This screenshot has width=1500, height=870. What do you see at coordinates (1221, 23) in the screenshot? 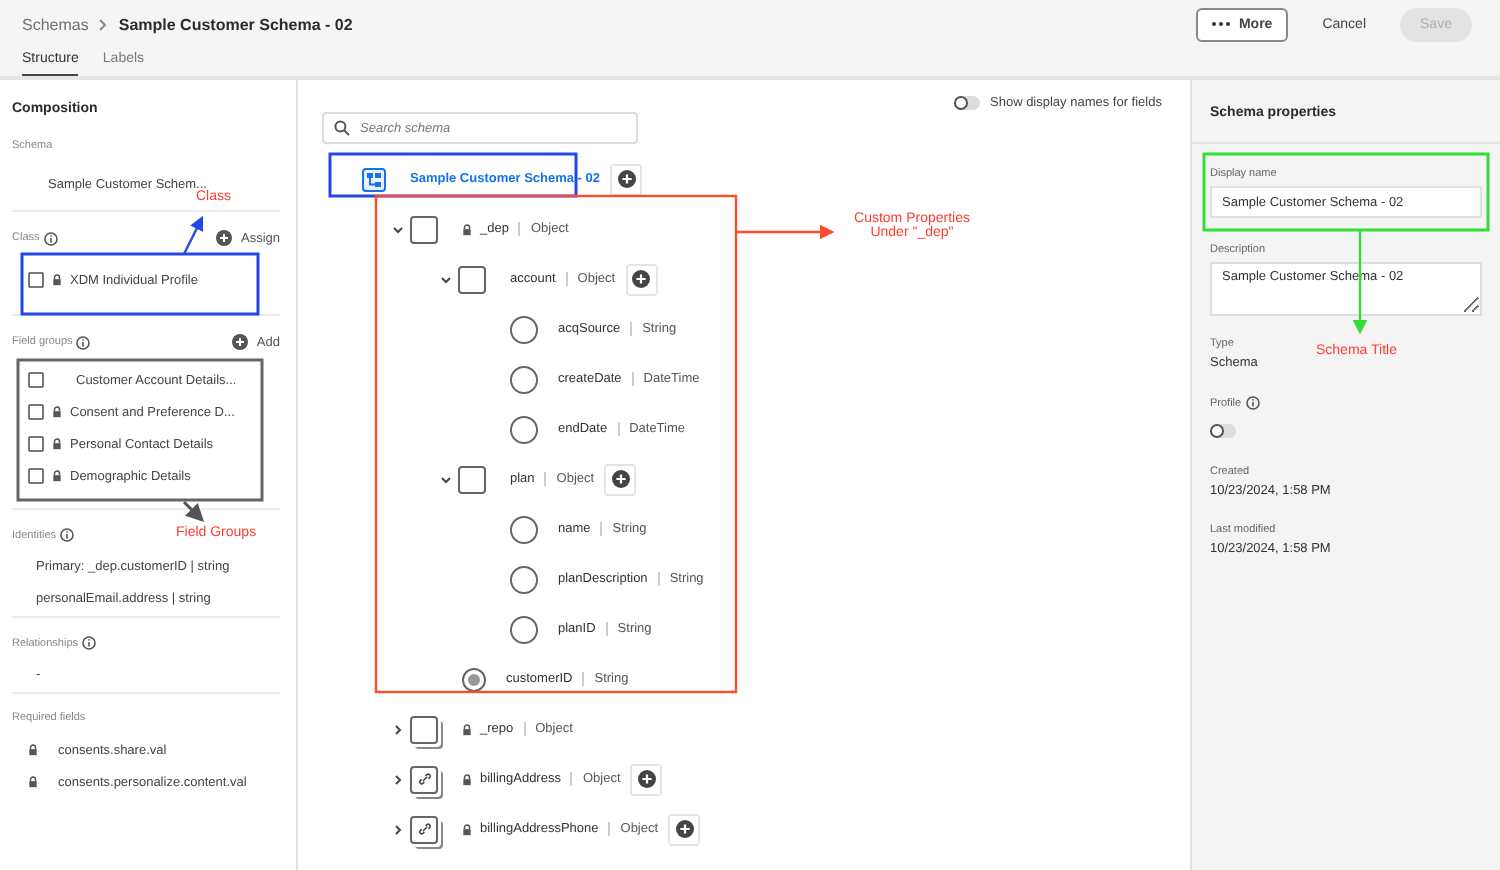
I see `more-icon` at bounding box center [1221, 23].